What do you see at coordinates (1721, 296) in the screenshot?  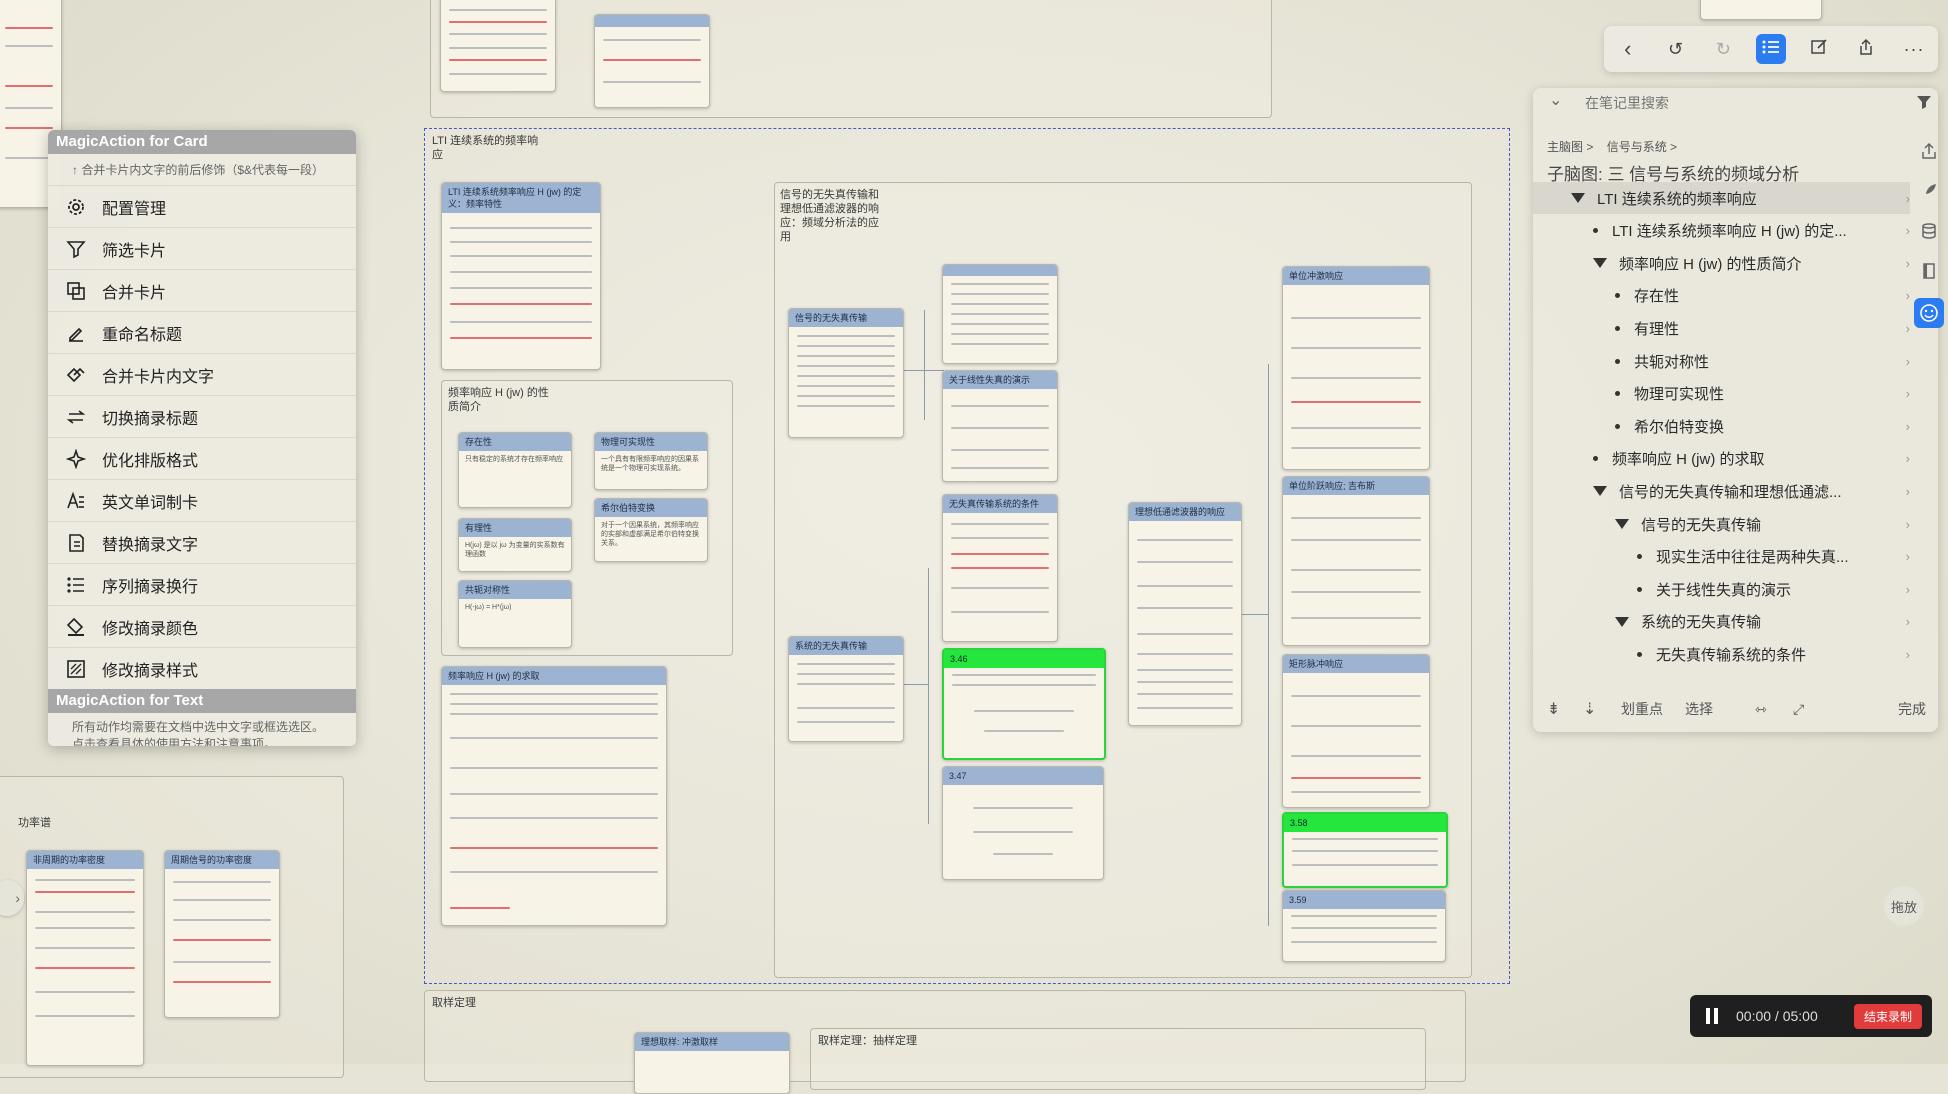 I see `outline-leaf-row: 存在性 ›` at bounding box center [1721, 296].